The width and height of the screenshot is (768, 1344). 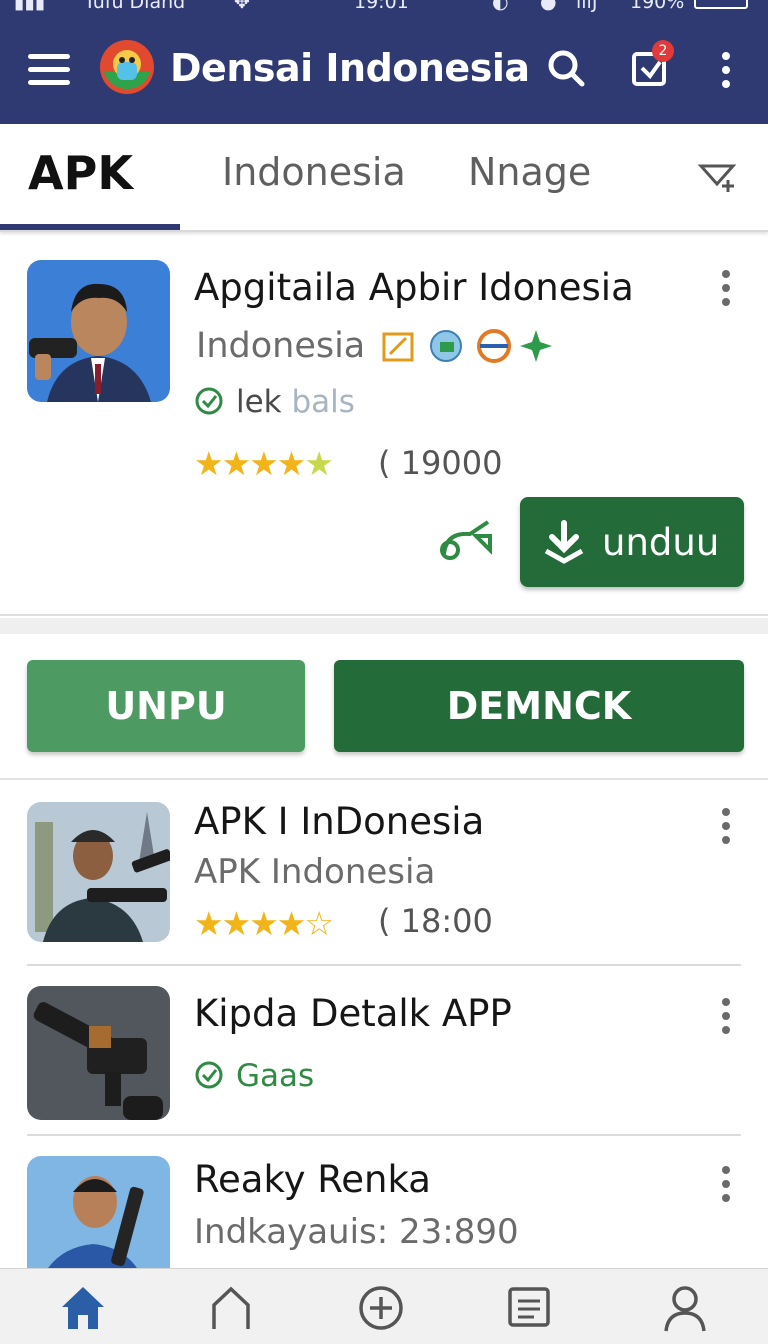 I want to click on list-item-1-thumbnail, so click(x=98, y=872).